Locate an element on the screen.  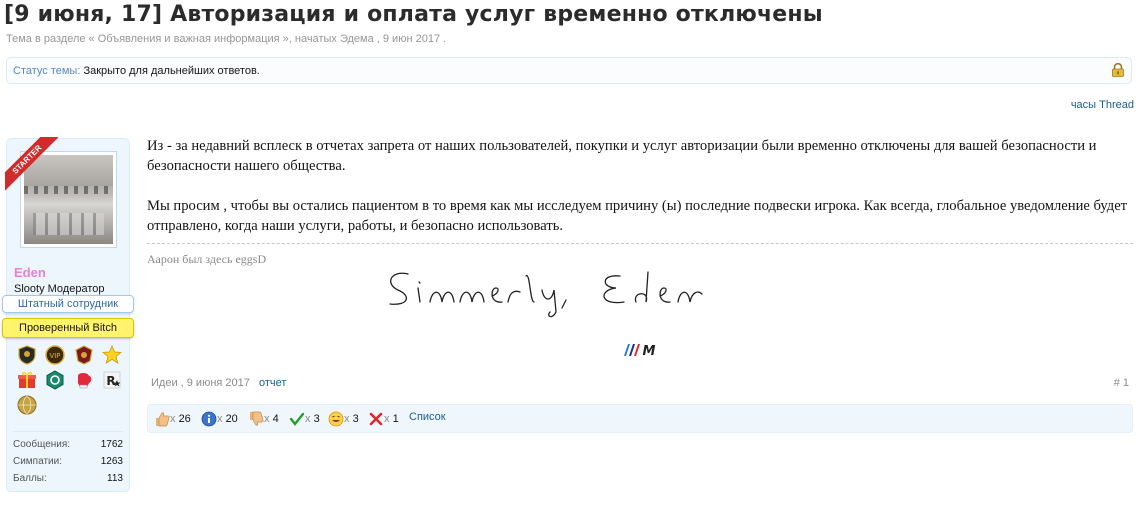
user-stats: Сообщения: 1762 Симпатии: 1263 Баллы: 113 is located at coordinates (68, 464).